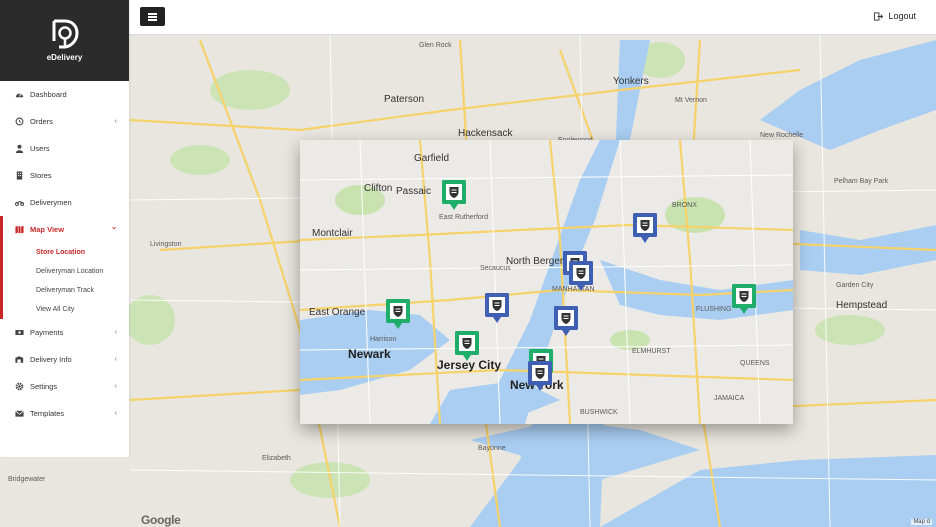  Describe the element at coordinates (19, 359) in the screenshot. I see `info-icon` at that location.